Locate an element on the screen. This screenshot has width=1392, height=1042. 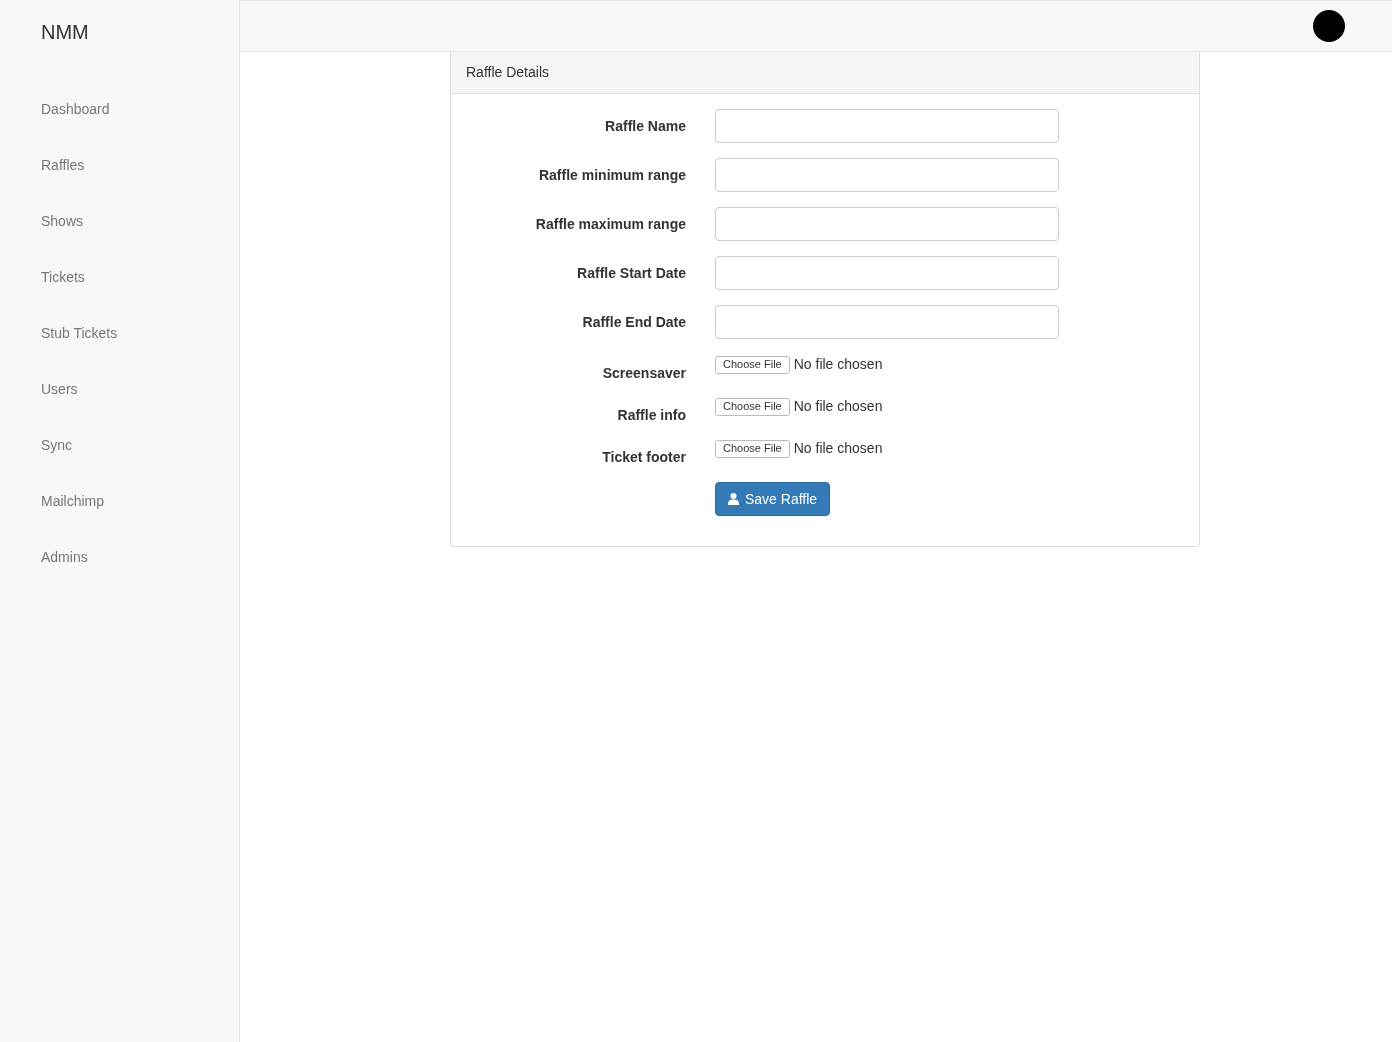
field-label: Raffle minimum range is located at coordinates (611, 175).